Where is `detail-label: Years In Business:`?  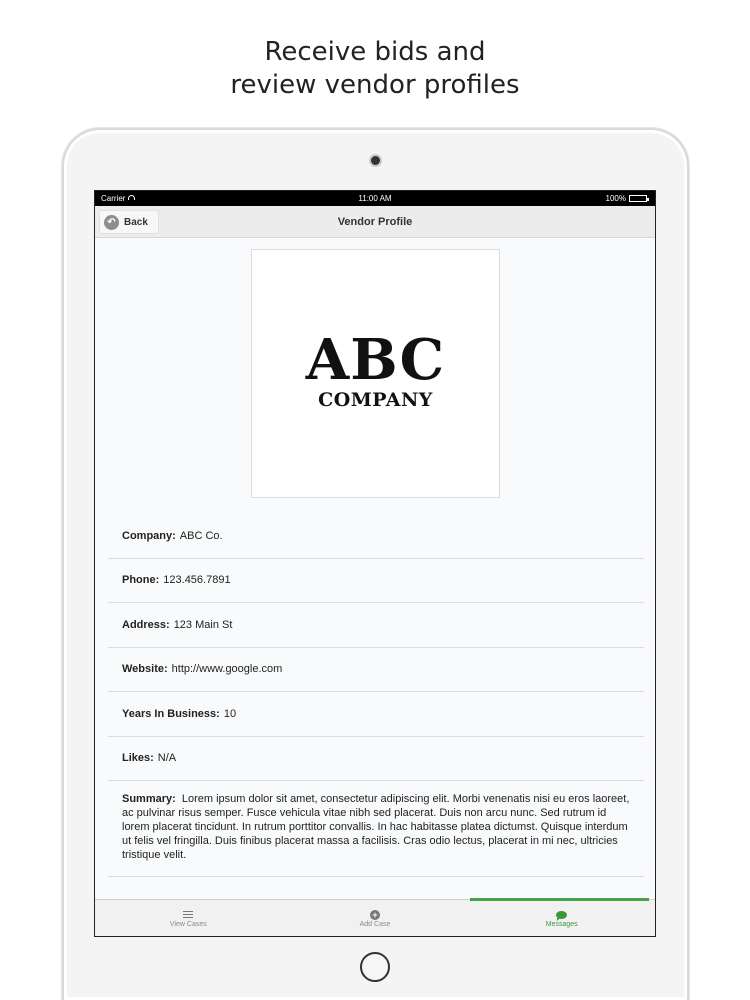
detail-label: Years In Business: is located at coordinates (171, 713).